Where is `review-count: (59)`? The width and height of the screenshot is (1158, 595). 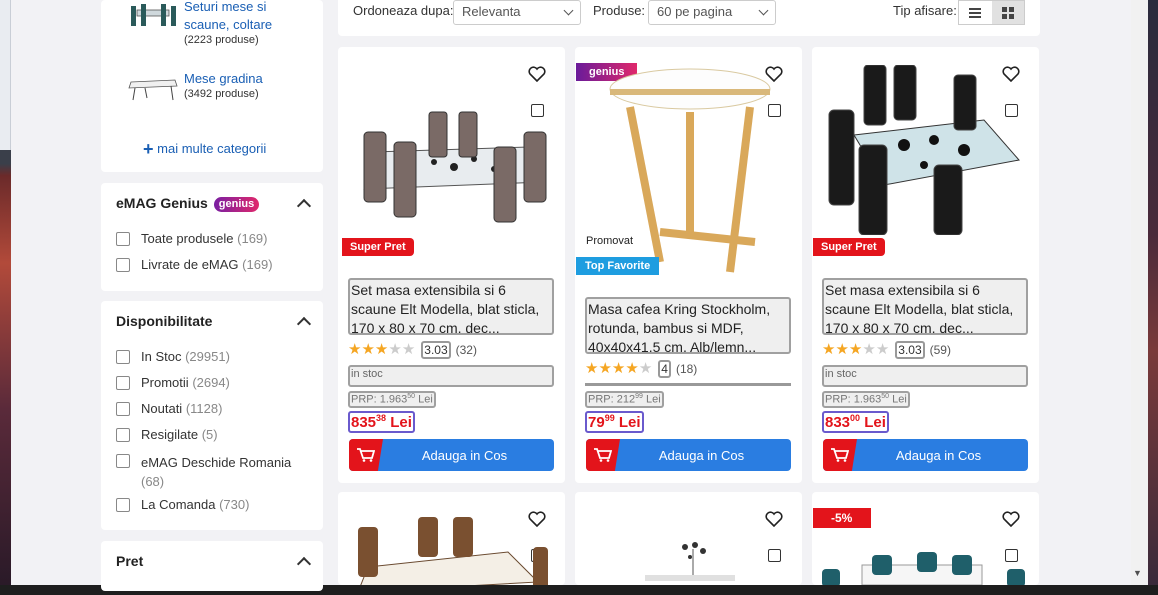
review-count: (59) is located at coordinates (940, 350).